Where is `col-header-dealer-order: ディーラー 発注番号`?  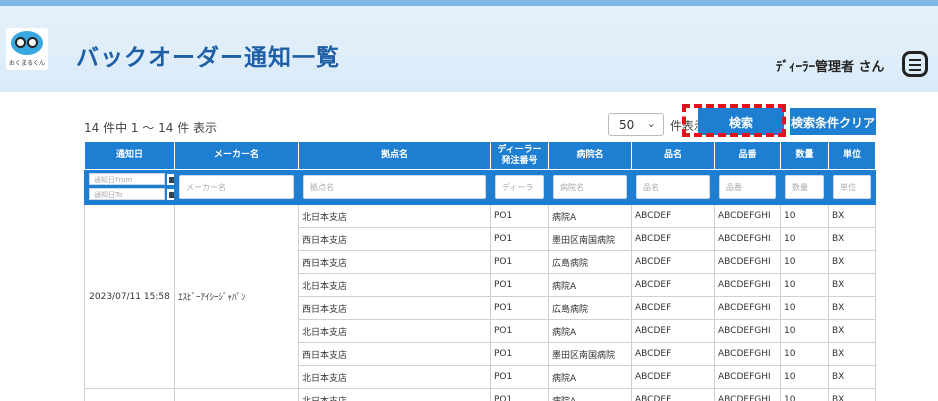
col-header-dealer-order: ディーラー 発注番号 is located at coordinates (519, 155).